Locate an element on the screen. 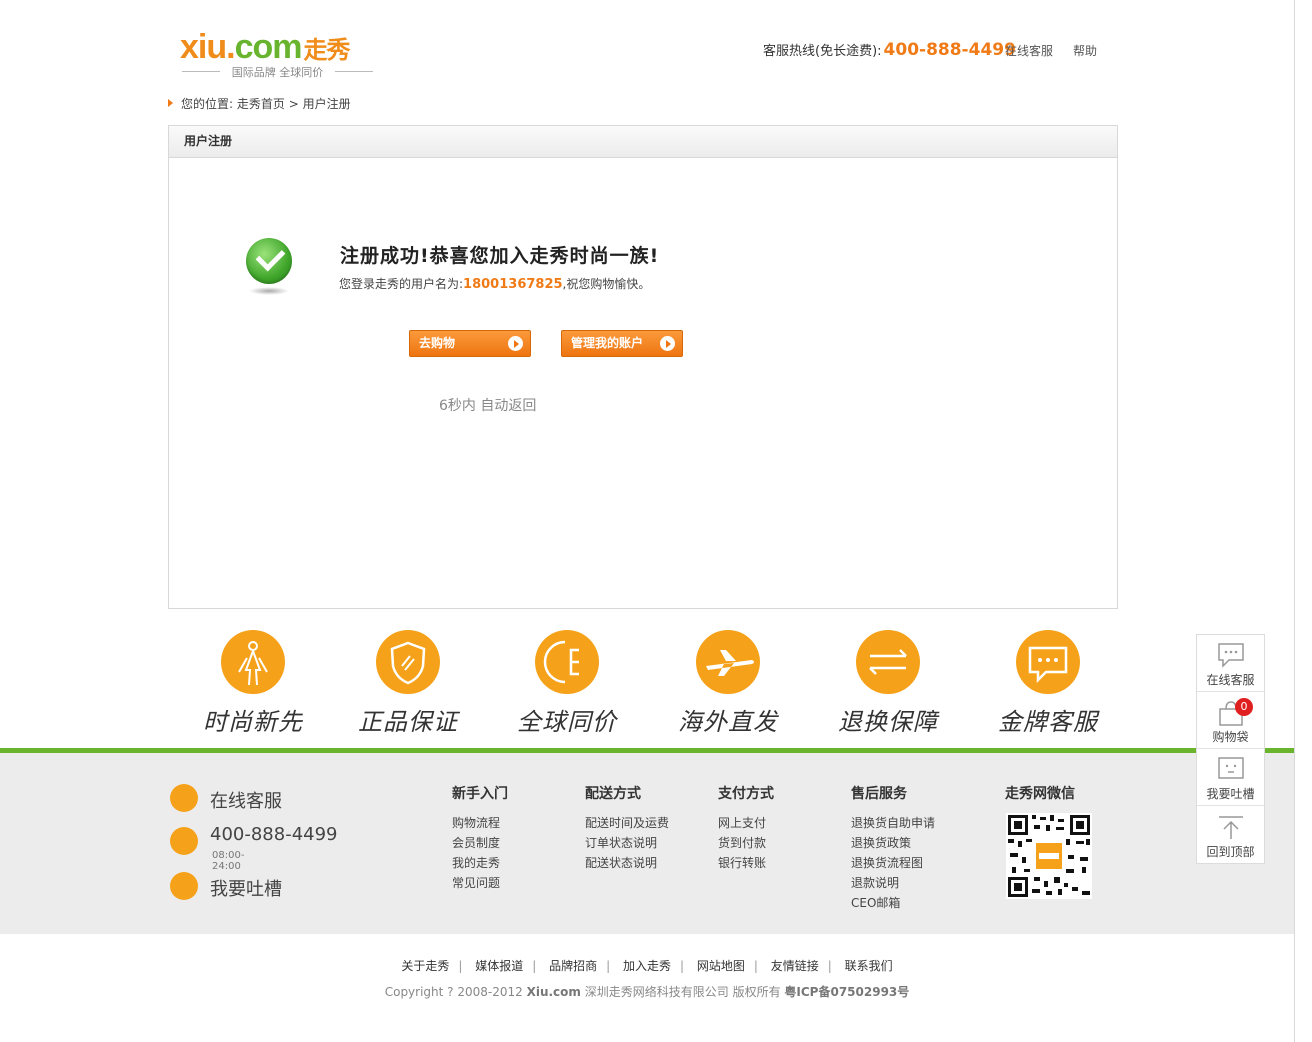 The image size is (1312, 1042). smile-icon is located at coordinates (184, 886).